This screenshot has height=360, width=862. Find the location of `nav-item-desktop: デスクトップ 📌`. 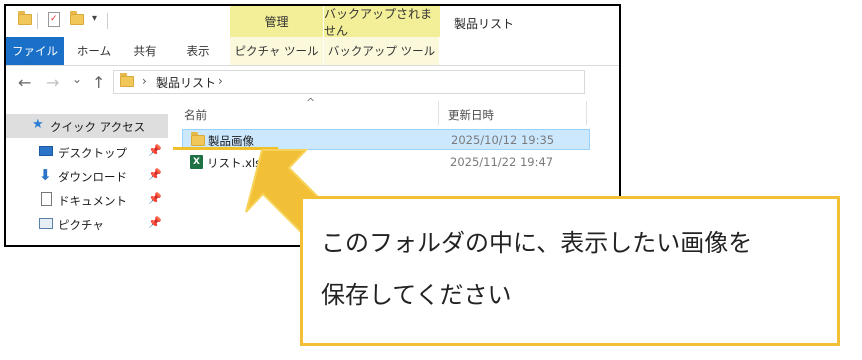

nav-item-desktop: デスクトップ 📌 is located at coordinates (87, 152).